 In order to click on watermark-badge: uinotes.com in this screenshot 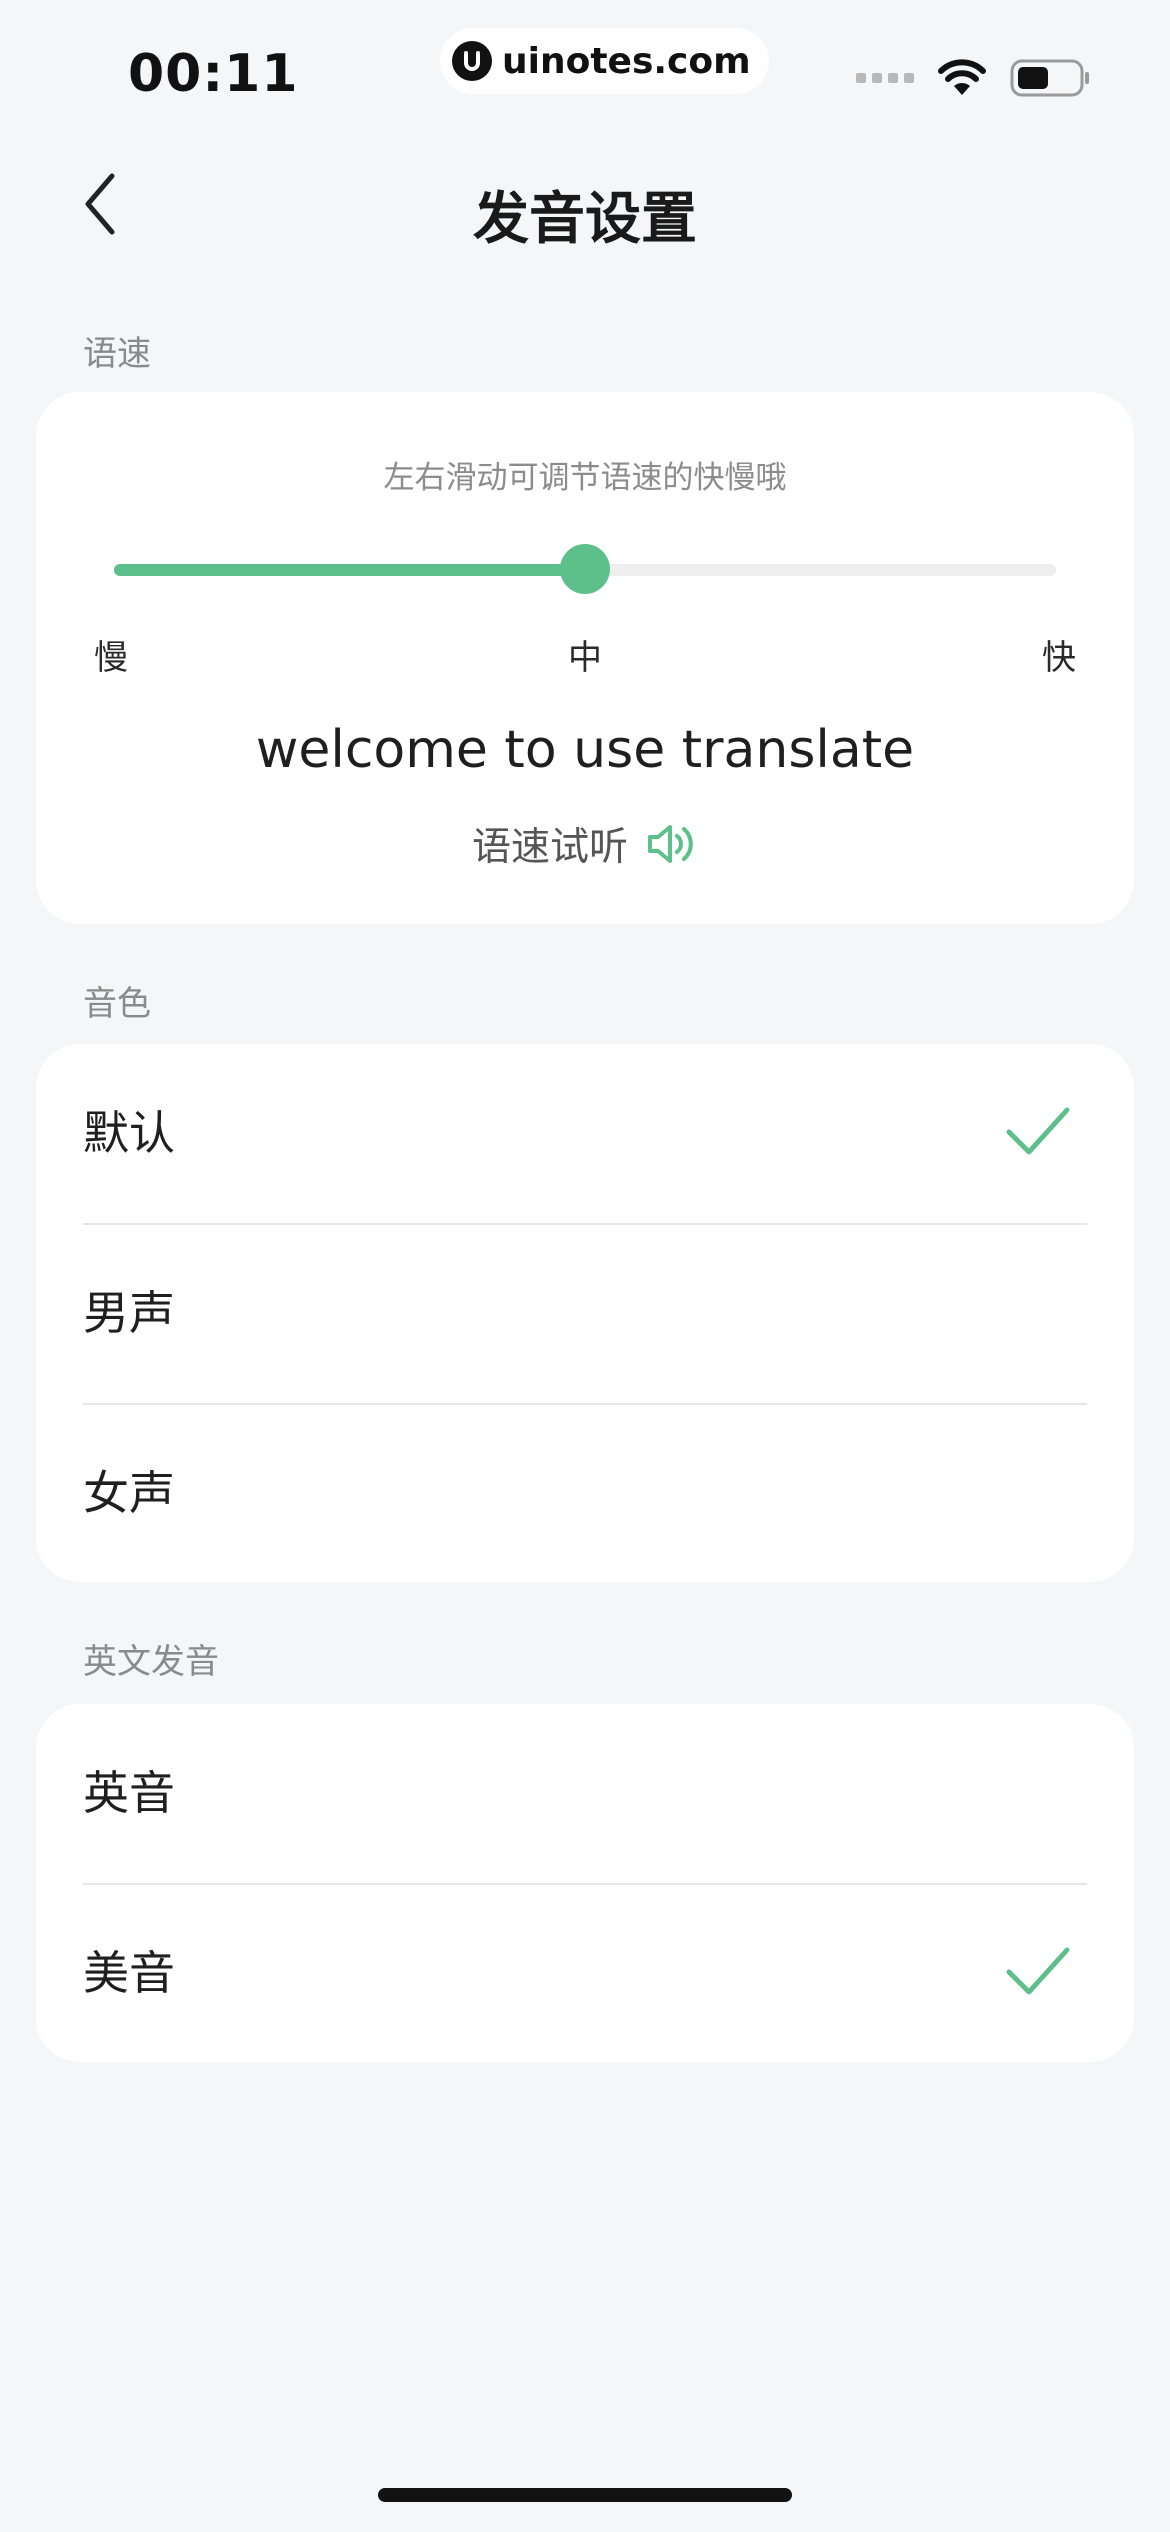, I will do `click(604, 61)`.